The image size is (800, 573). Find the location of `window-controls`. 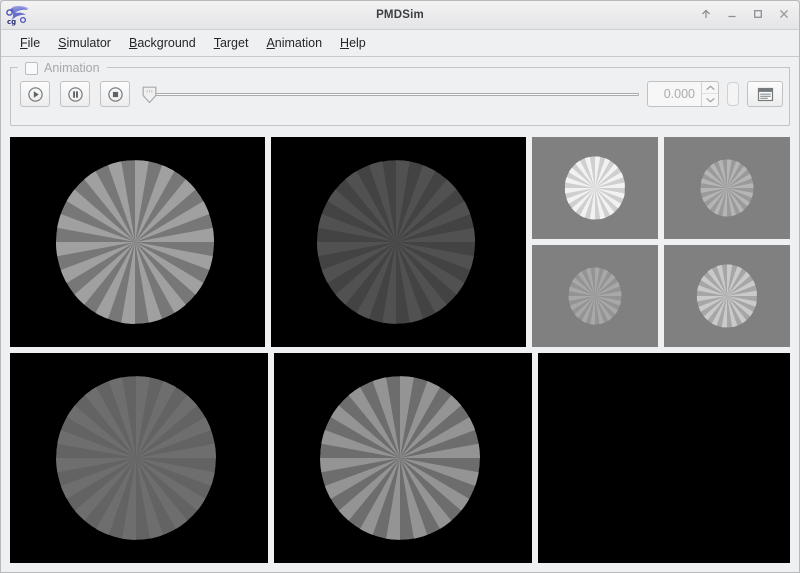

window-controls is located at coordinates (745, 15).